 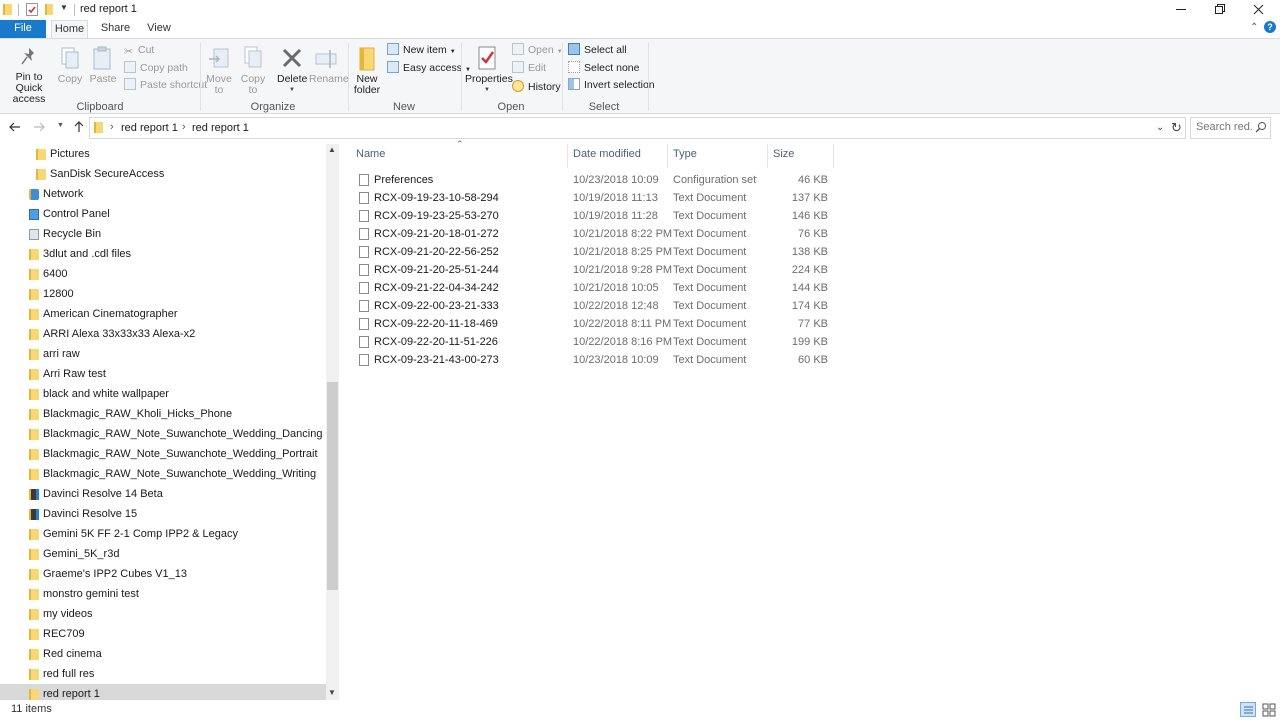 I want to click on nav-item: monstro gemini test, so click(x=163, y=594).